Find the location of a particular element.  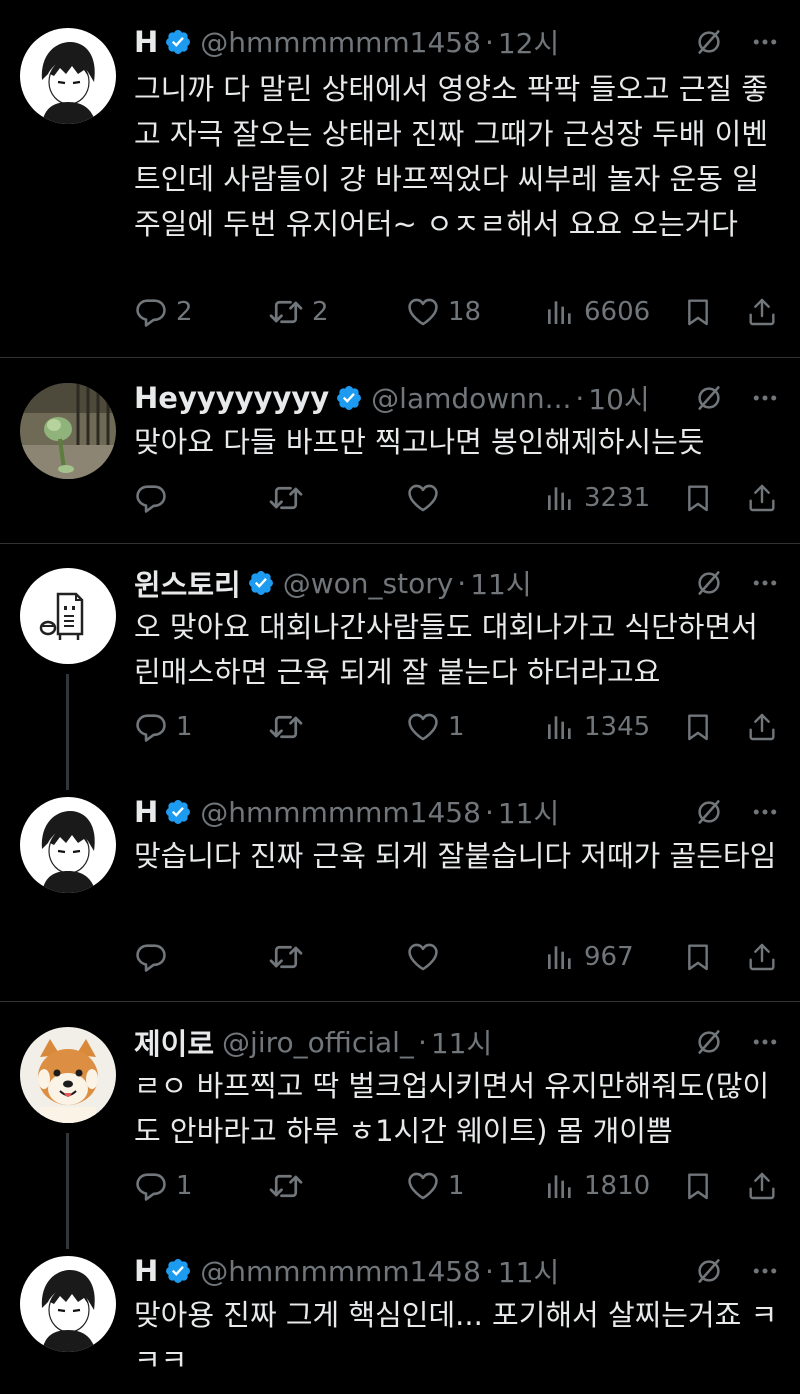

timestamp: 10시 is located at coordinates (618, 398).